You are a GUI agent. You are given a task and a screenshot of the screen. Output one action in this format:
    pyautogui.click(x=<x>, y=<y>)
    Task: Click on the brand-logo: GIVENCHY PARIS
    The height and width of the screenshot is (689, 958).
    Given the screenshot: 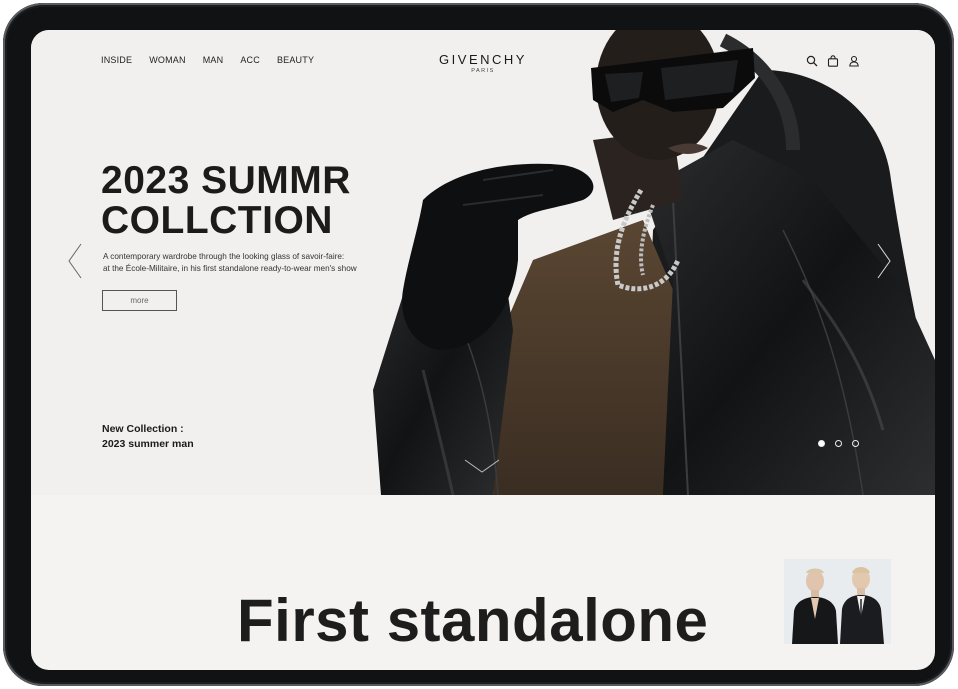 What is the action you would take?
    pyautogui.click(x=483, y=63)
    